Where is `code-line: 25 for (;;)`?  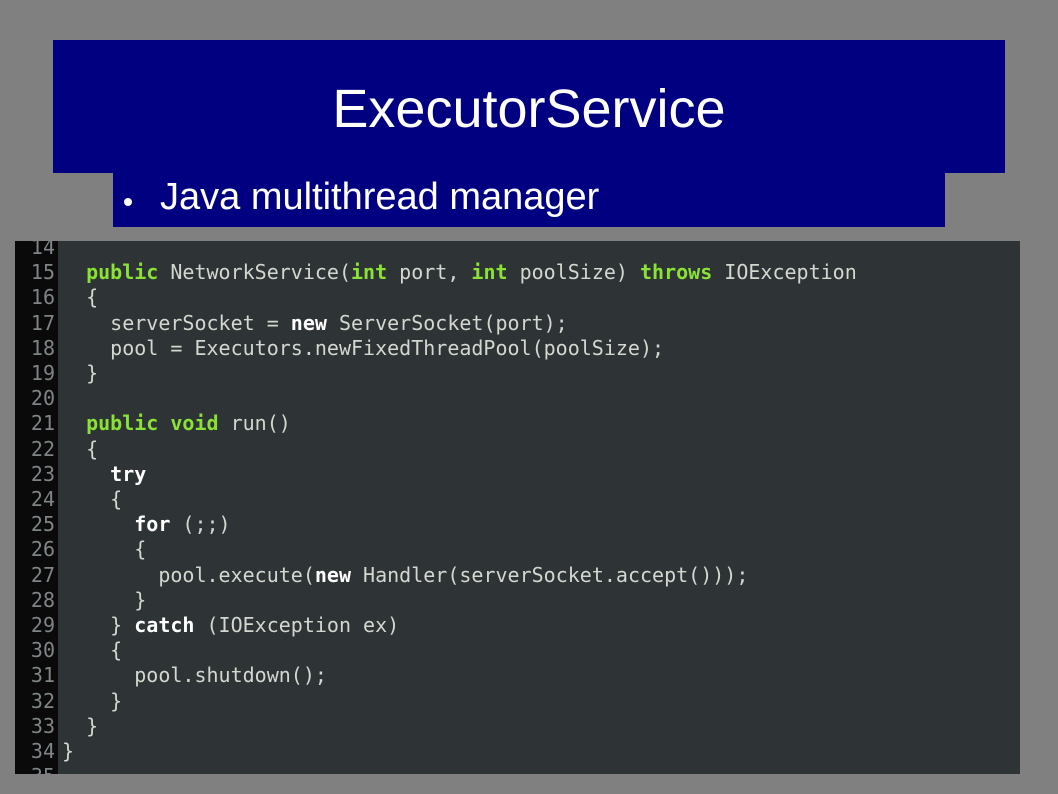 code-line: 25 for (;;) is located at coordinates (517, 524).